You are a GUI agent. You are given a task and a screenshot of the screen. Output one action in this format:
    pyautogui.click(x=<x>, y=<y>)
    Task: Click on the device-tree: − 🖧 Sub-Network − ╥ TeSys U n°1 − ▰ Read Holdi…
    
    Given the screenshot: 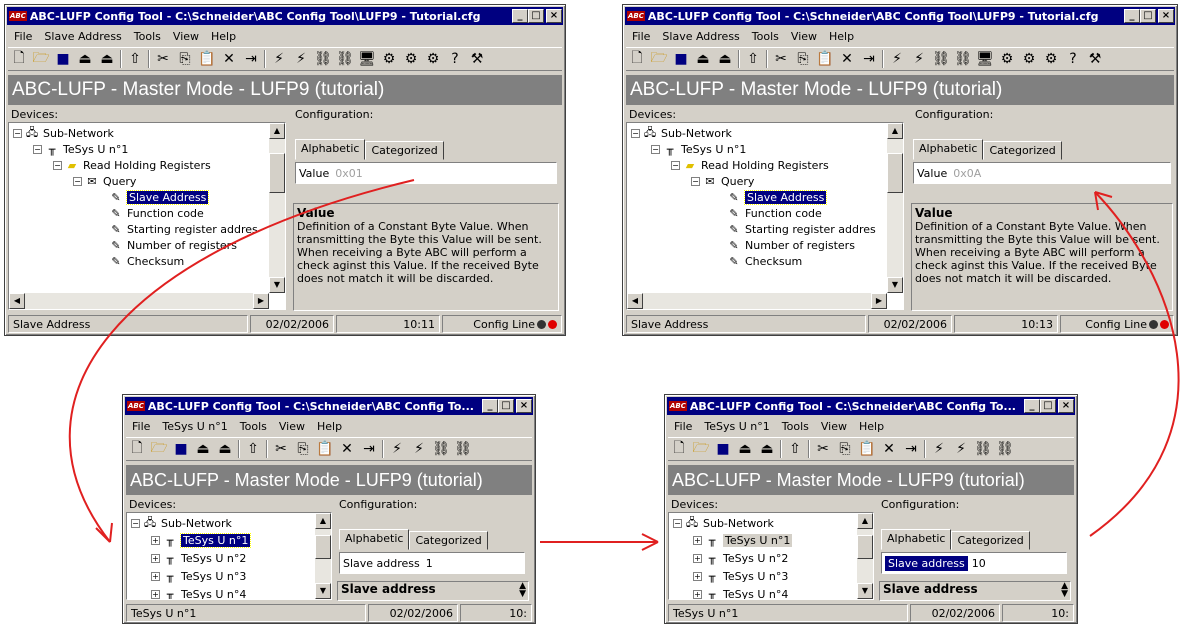 What is the action you would take?
    pyautogui.click(x=147, y=216)
    